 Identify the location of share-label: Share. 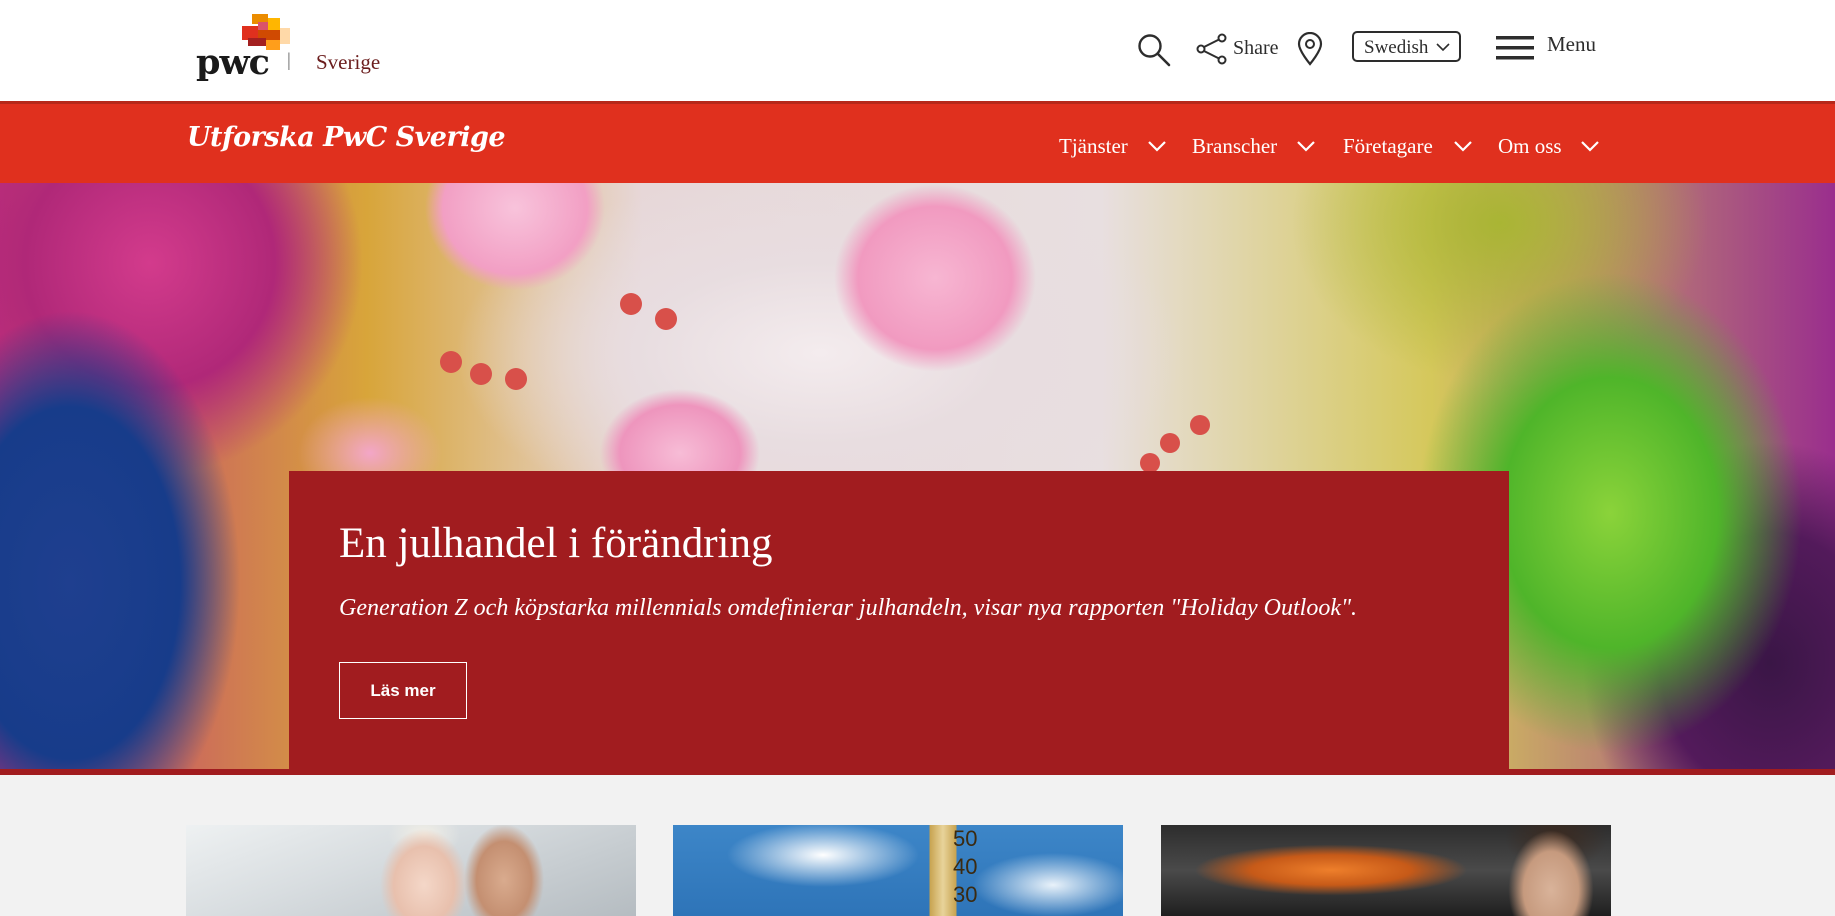
(1256, 48).